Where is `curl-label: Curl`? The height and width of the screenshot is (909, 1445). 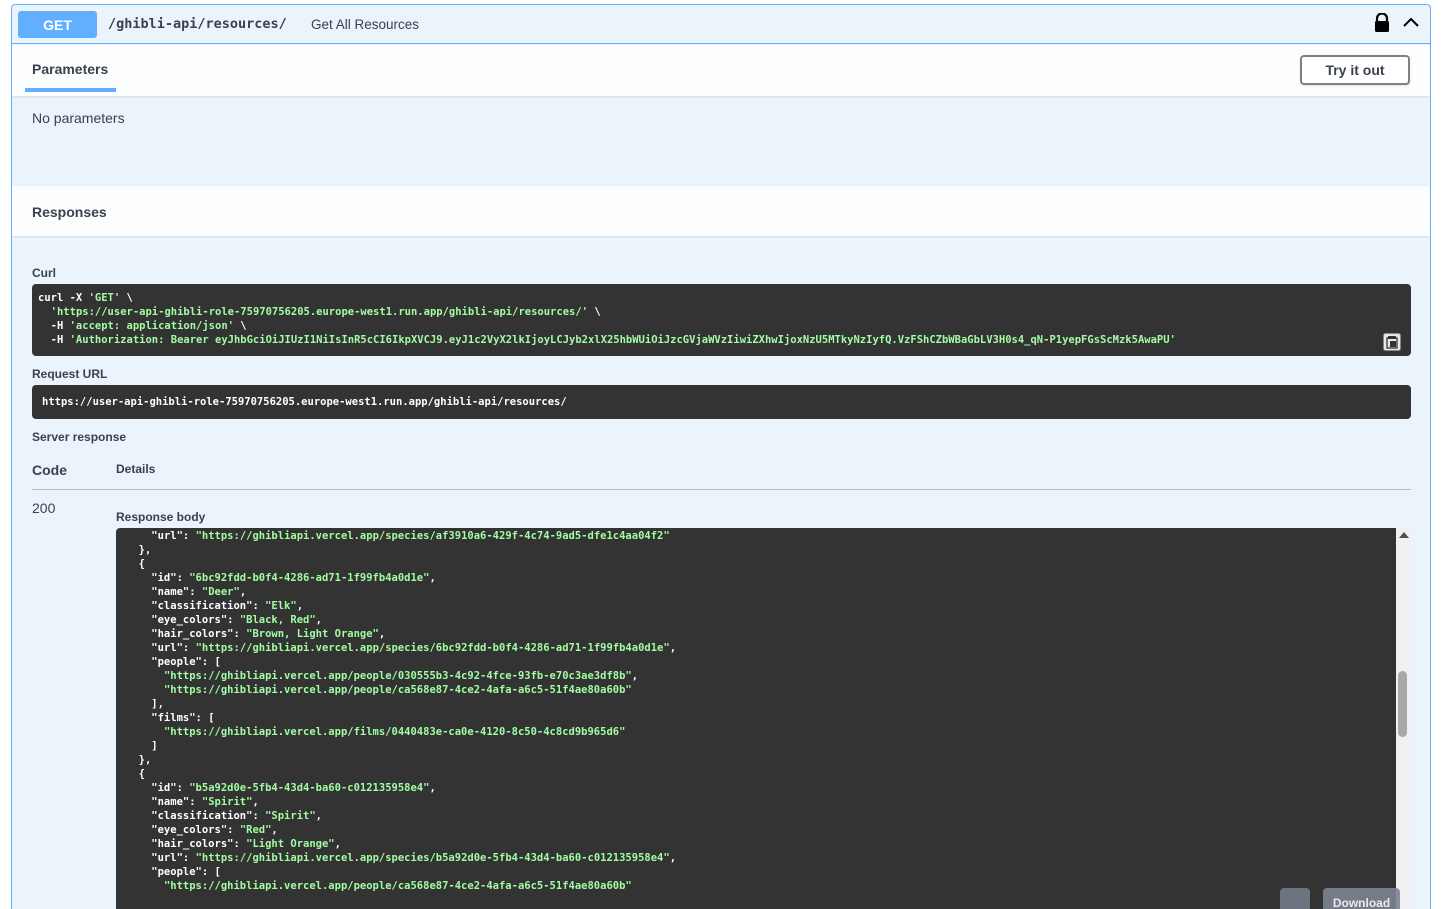
curl-label: Curl is located at coordinates (44, 273).